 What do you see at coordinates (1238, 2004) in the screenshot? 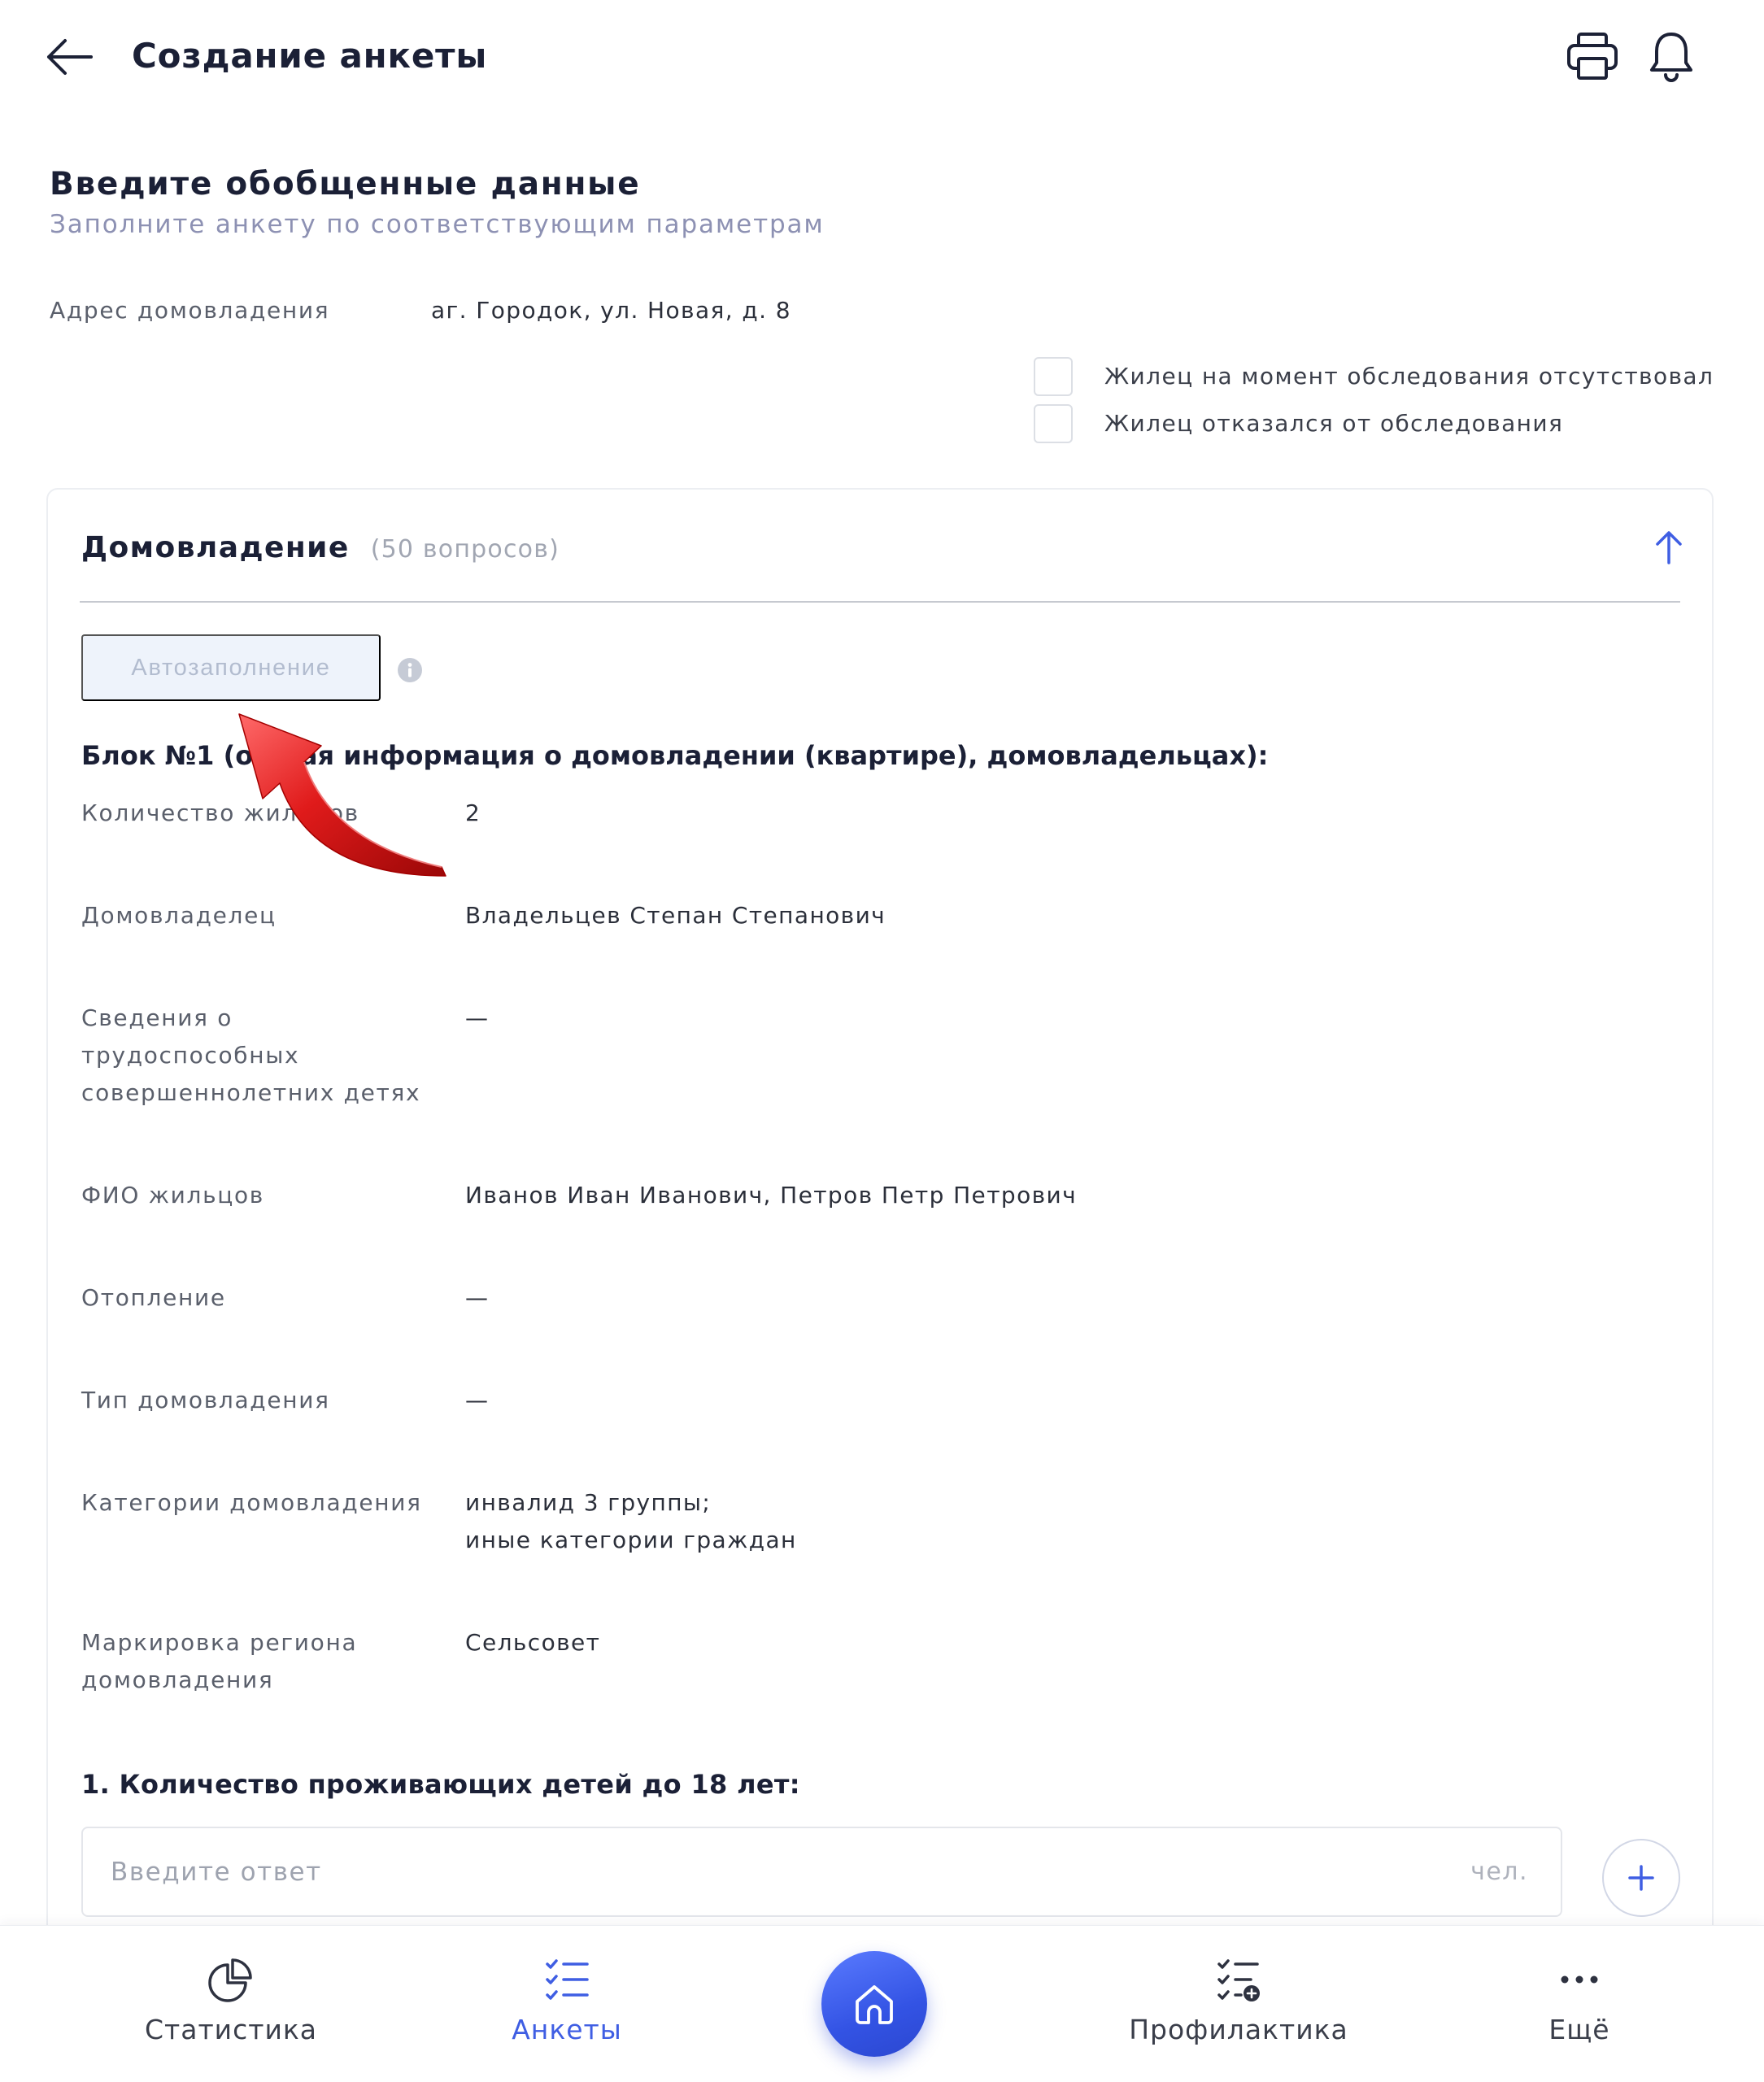
I see `nav-item-prevention: Профилактика` at bounding box center [1238, 2004].